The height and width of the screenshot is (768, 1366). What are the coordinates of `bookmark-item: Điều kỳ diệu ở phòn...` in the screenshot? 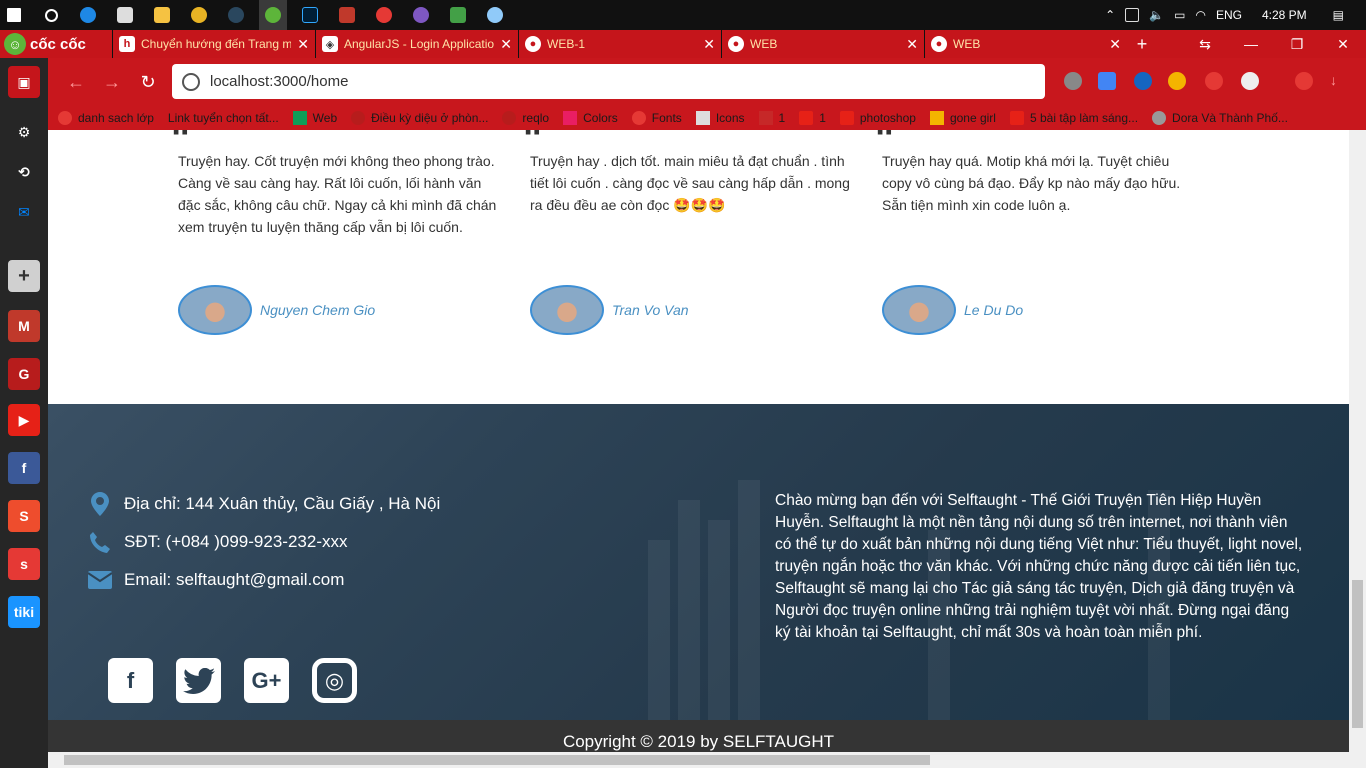 It's located at (419, 118).